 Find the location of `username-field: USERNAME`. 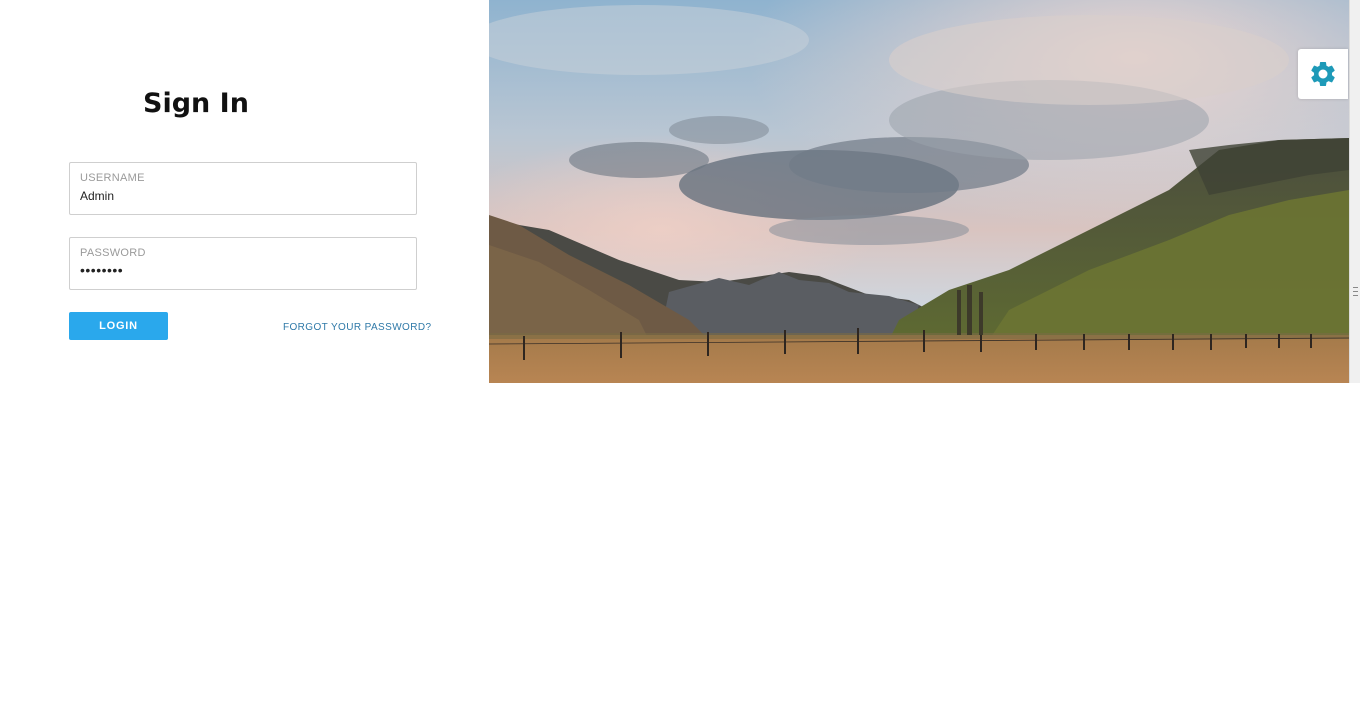

username-field: USERNAME is located at coordinates (243, 188).